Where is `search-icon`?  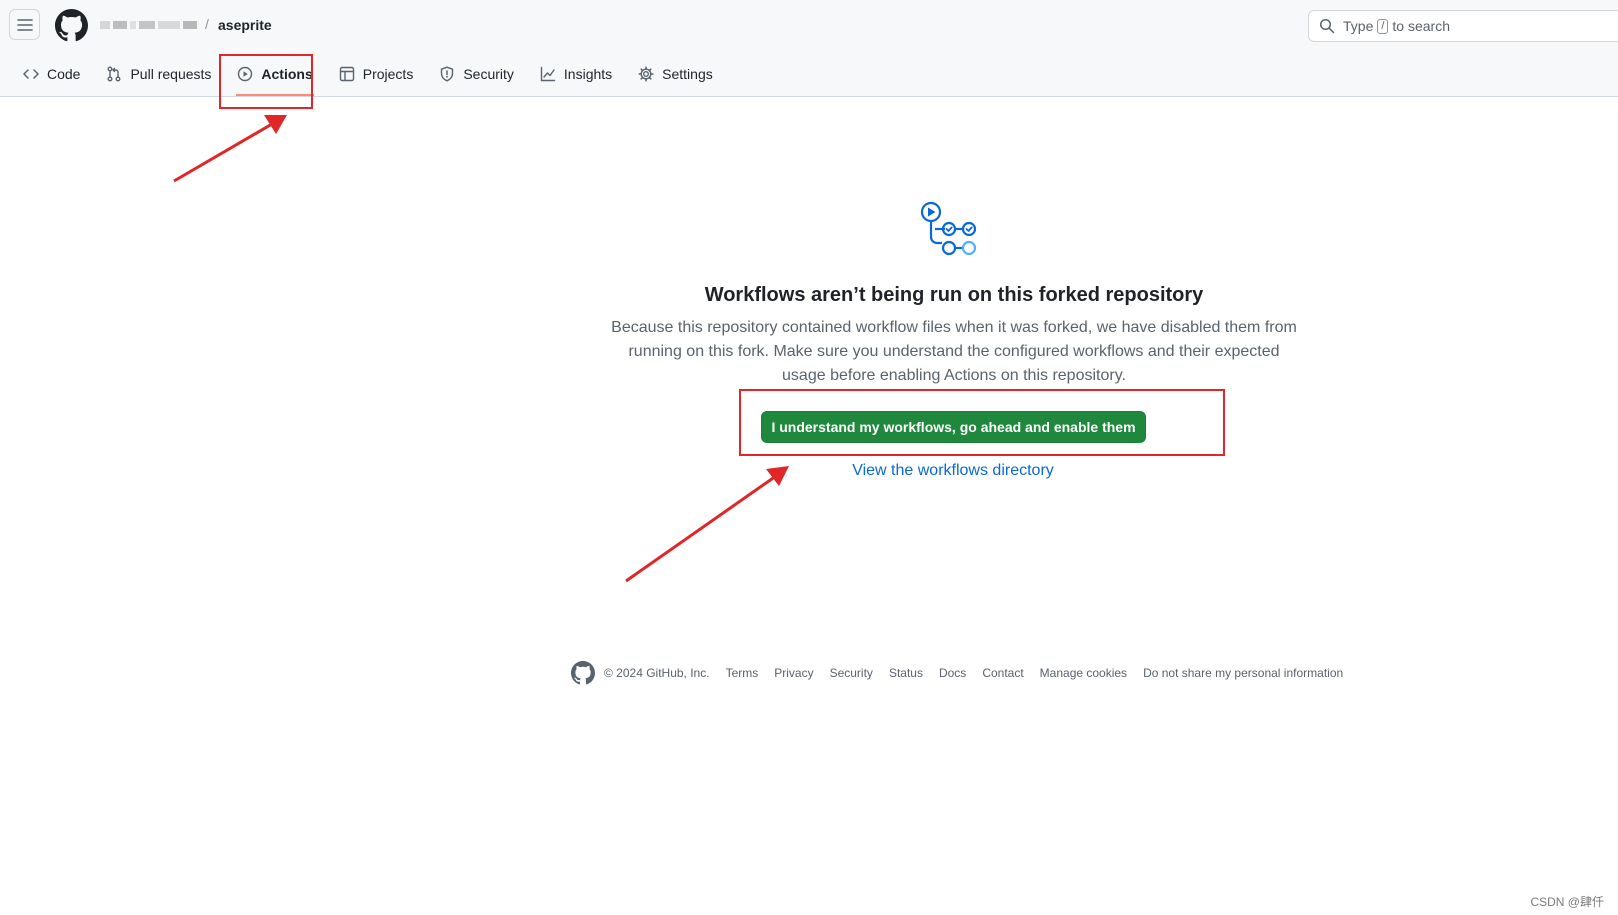
search-icon is located at coordinates (1327, 26).